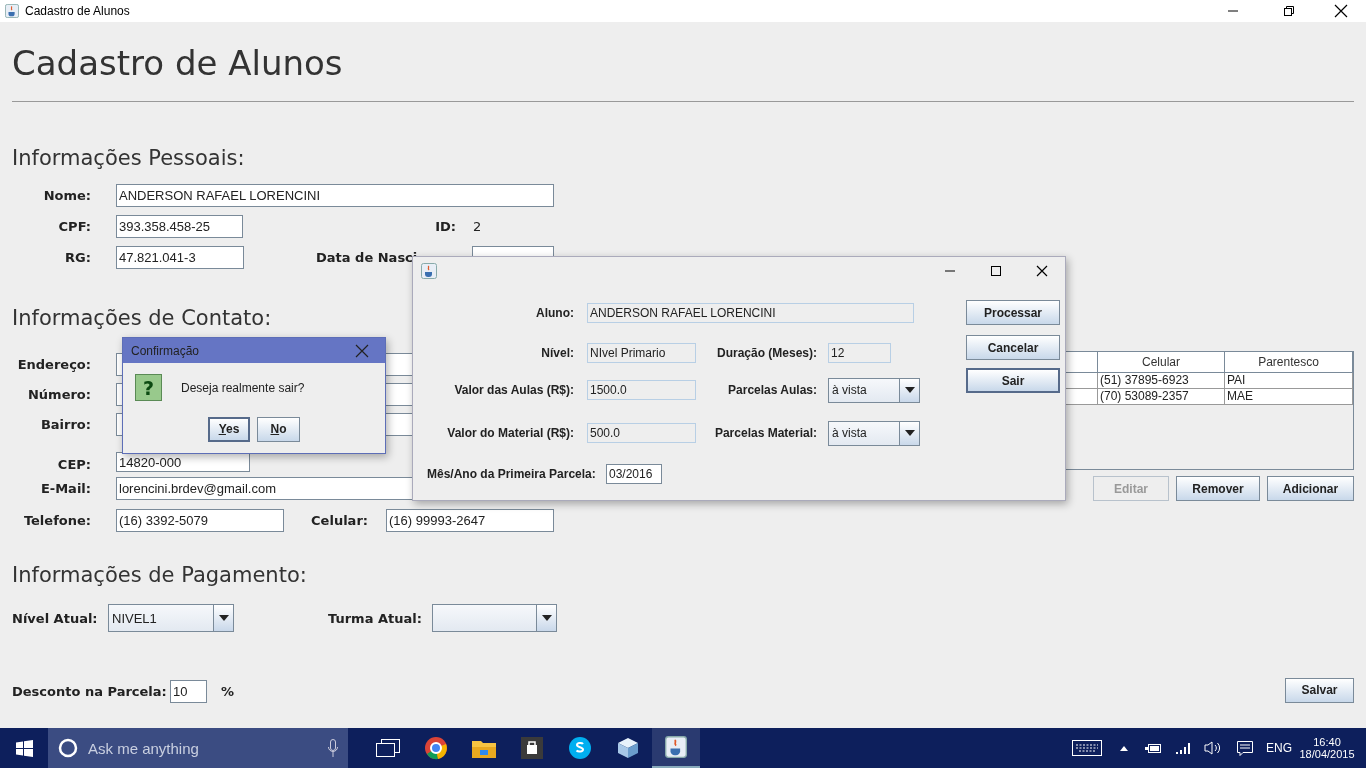 Image resolution: width=1366 pixels, height=768 pixels. What do you see at coordinates (772, 390) in the screenshot?
I see `field-label: Parcelas Aulas:` at bounding box center [772, 390].